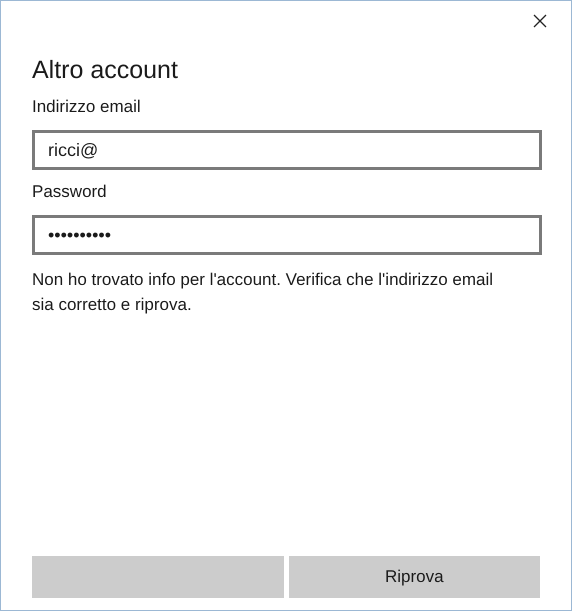 This screenshot has height=611, width=572. Describe the element at coordinates (105, 70) in the screenshot. I see `dialog-title: Altro account` at that location.